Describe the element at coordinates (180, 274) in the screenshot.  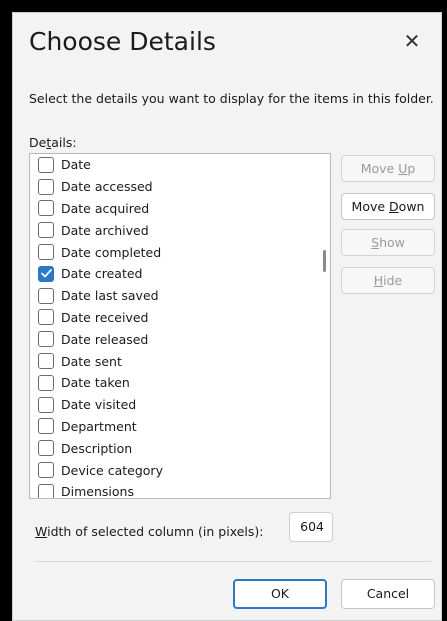
I see `details-list-item: Date created` at that location.